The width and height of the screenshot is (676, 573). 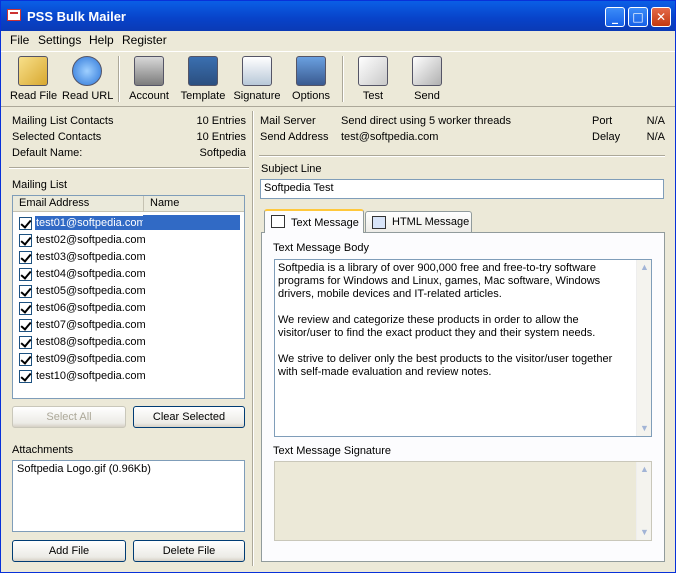 What do you see at coordinates (427, 79) in the screenshot?
I see `send-button: Send` at bounding box center [427, 79].